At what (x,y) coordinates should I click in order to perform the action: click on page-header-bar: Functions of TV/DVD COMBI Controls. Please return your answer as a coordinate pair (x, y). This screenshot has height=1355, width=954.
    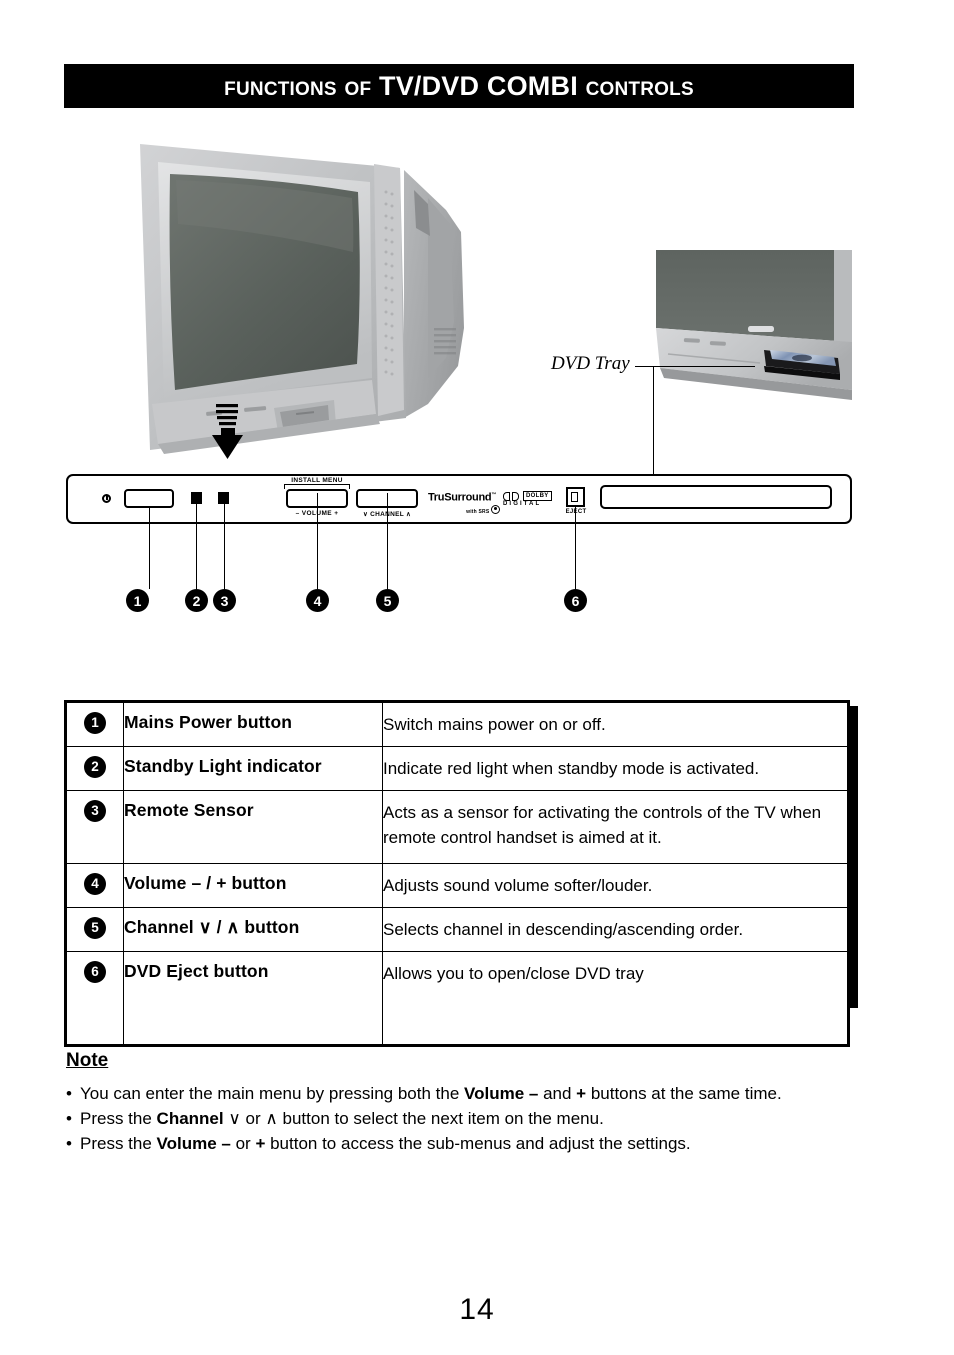
    Looking at the image, I should click on (459, 86).